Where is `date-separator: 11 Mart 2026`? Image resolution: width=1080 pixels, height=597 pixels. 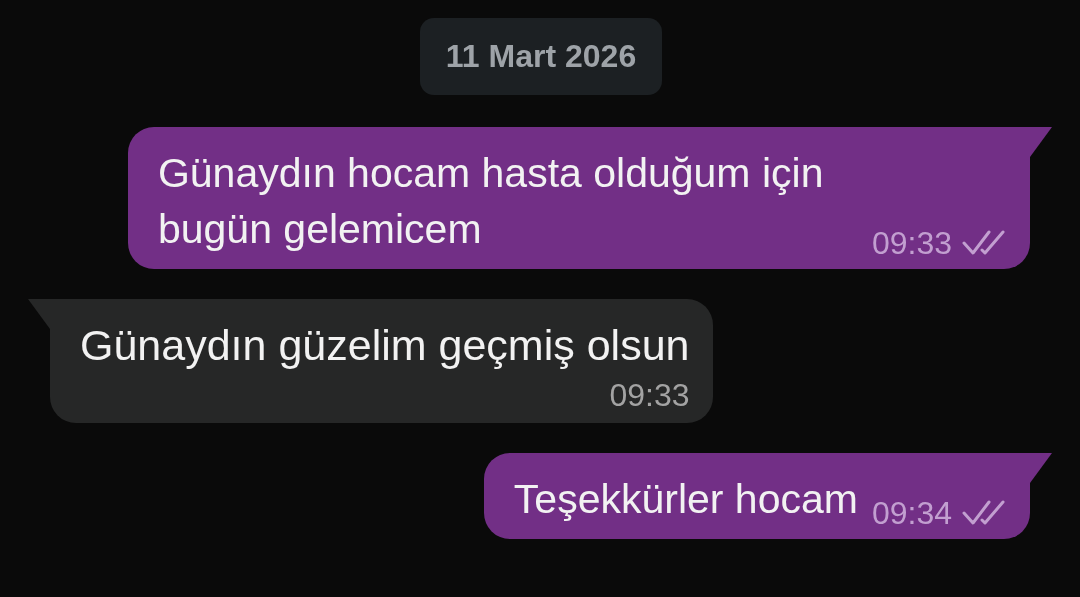
date-separator: 11 Mart 2026 is located at coordinates (541, 56).